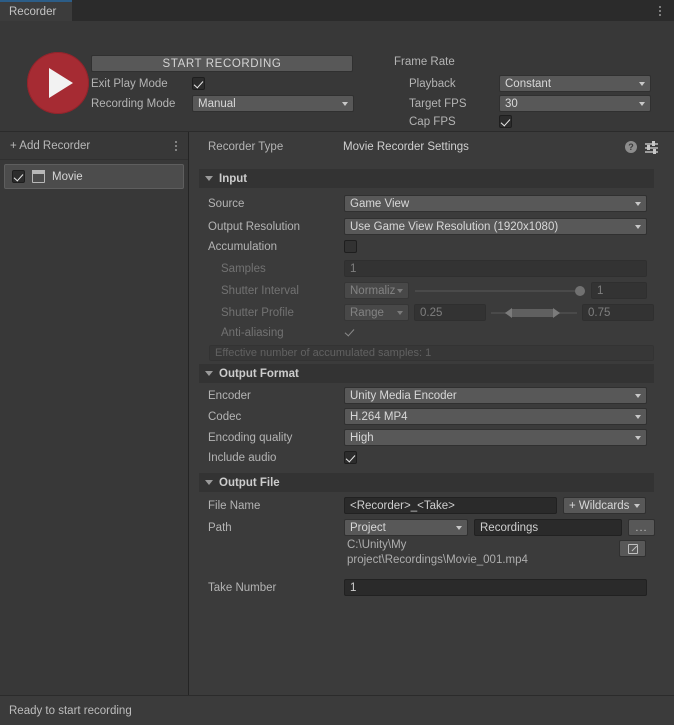  I want to click on encoder-dropdown: Unity Media Encoder, so click(495, 395).